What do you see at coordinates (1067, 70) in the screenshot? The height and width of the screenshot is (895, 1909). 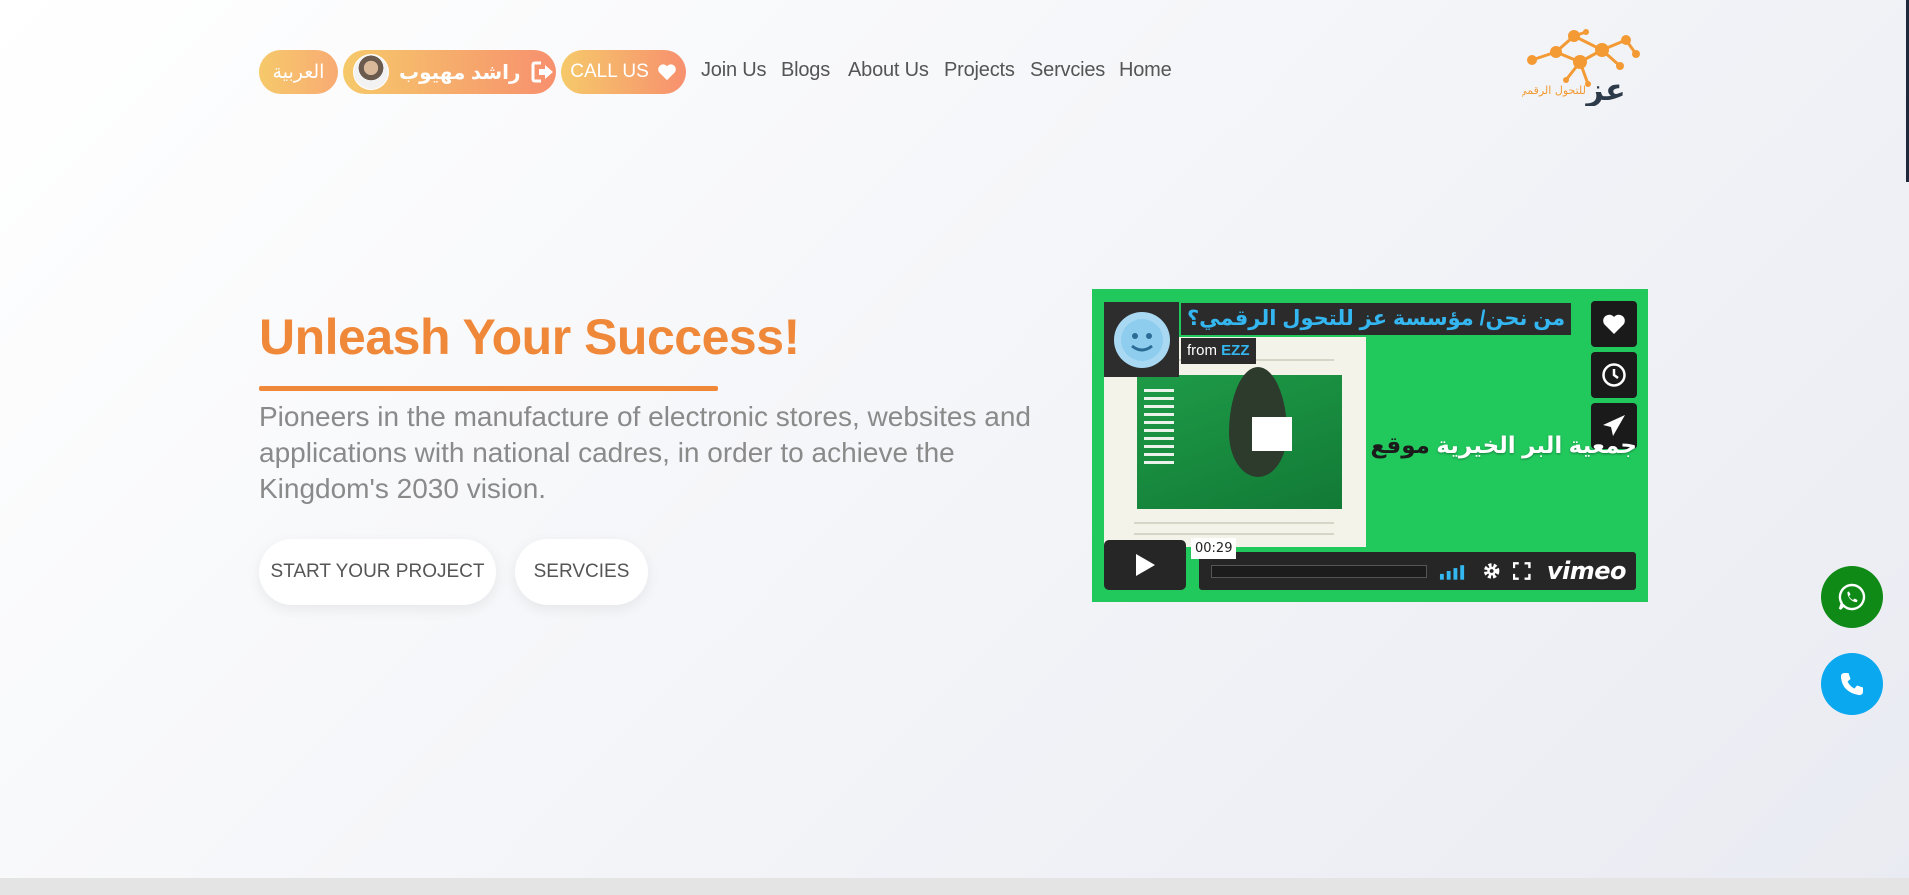 I see `nav-link-services: Servcies` at bounding box center [1067, 70].